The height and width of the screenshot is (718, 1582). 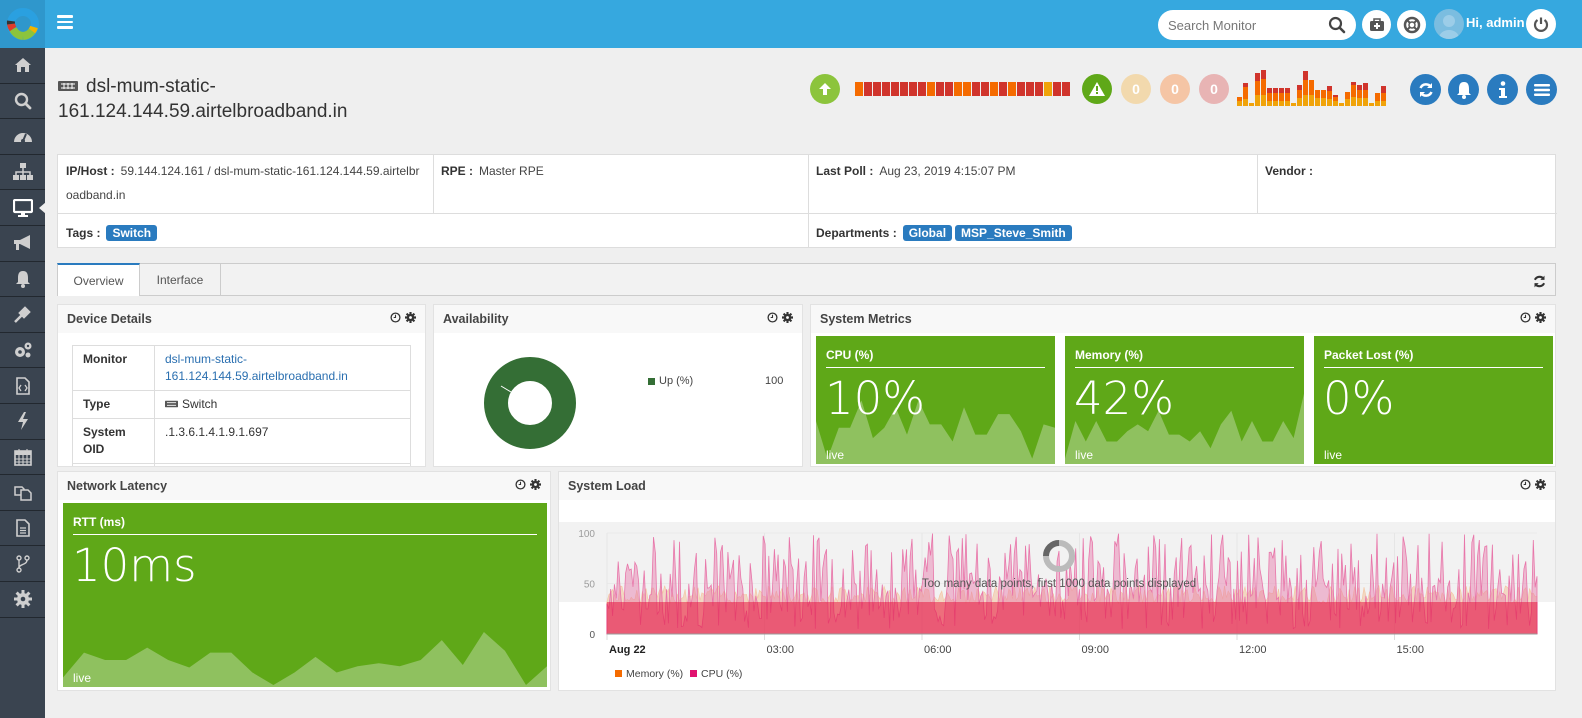 I want to click on sidebar-item-settings, so click(x=22, y=351).